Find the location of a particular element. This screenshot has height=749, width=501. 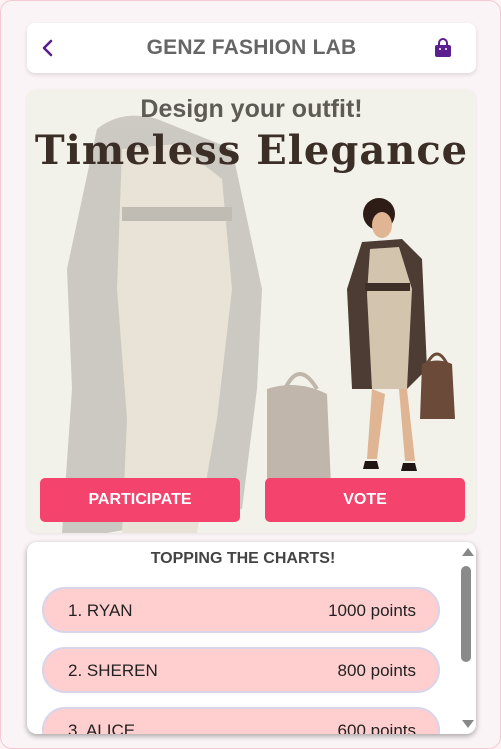

leaderboard-scrollbar is located at coordinates (467, 638).